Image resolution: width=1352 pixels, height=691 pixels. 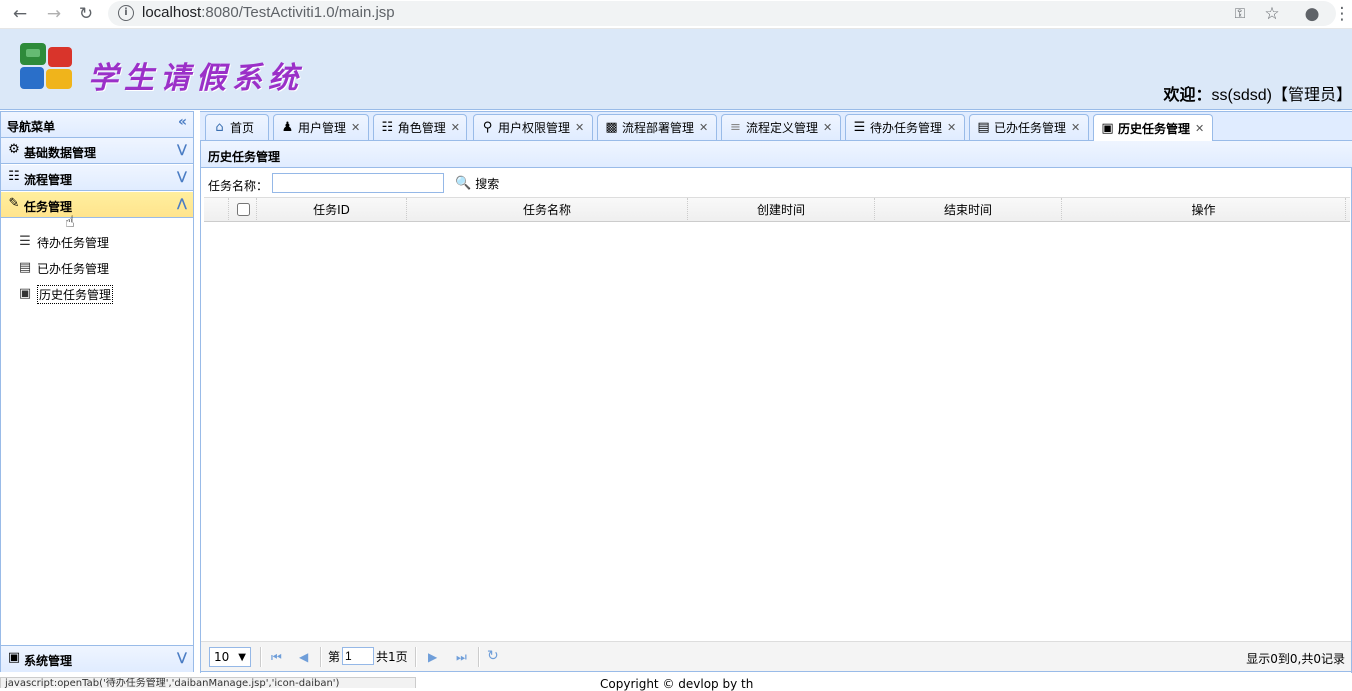 I want to click on tab-role-manage: ☷ 角色管理 ✕, so click(x=420, y=127).